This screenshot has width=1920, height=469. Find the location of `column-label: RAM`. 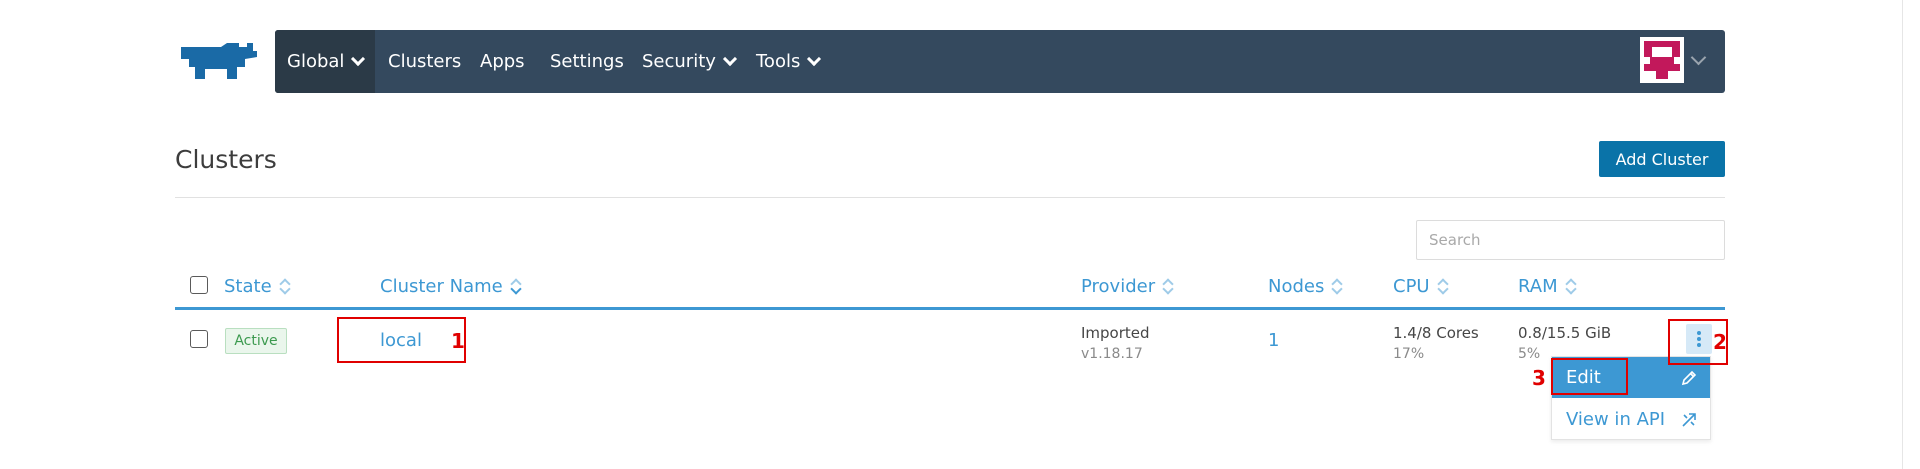

column-label: RAM is located at coordinates (1538, 286).